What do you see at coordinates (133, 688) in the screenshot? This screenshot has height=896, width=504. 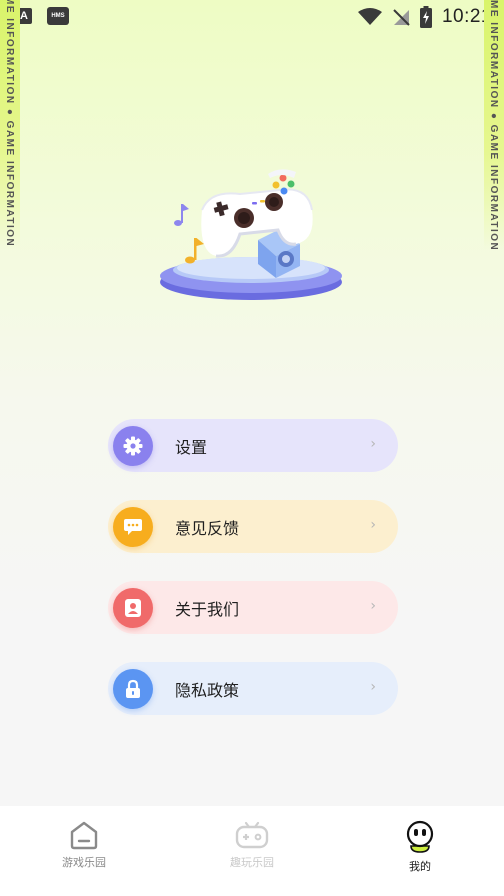 I see `lock-icon` at bounding box center [133, 688].